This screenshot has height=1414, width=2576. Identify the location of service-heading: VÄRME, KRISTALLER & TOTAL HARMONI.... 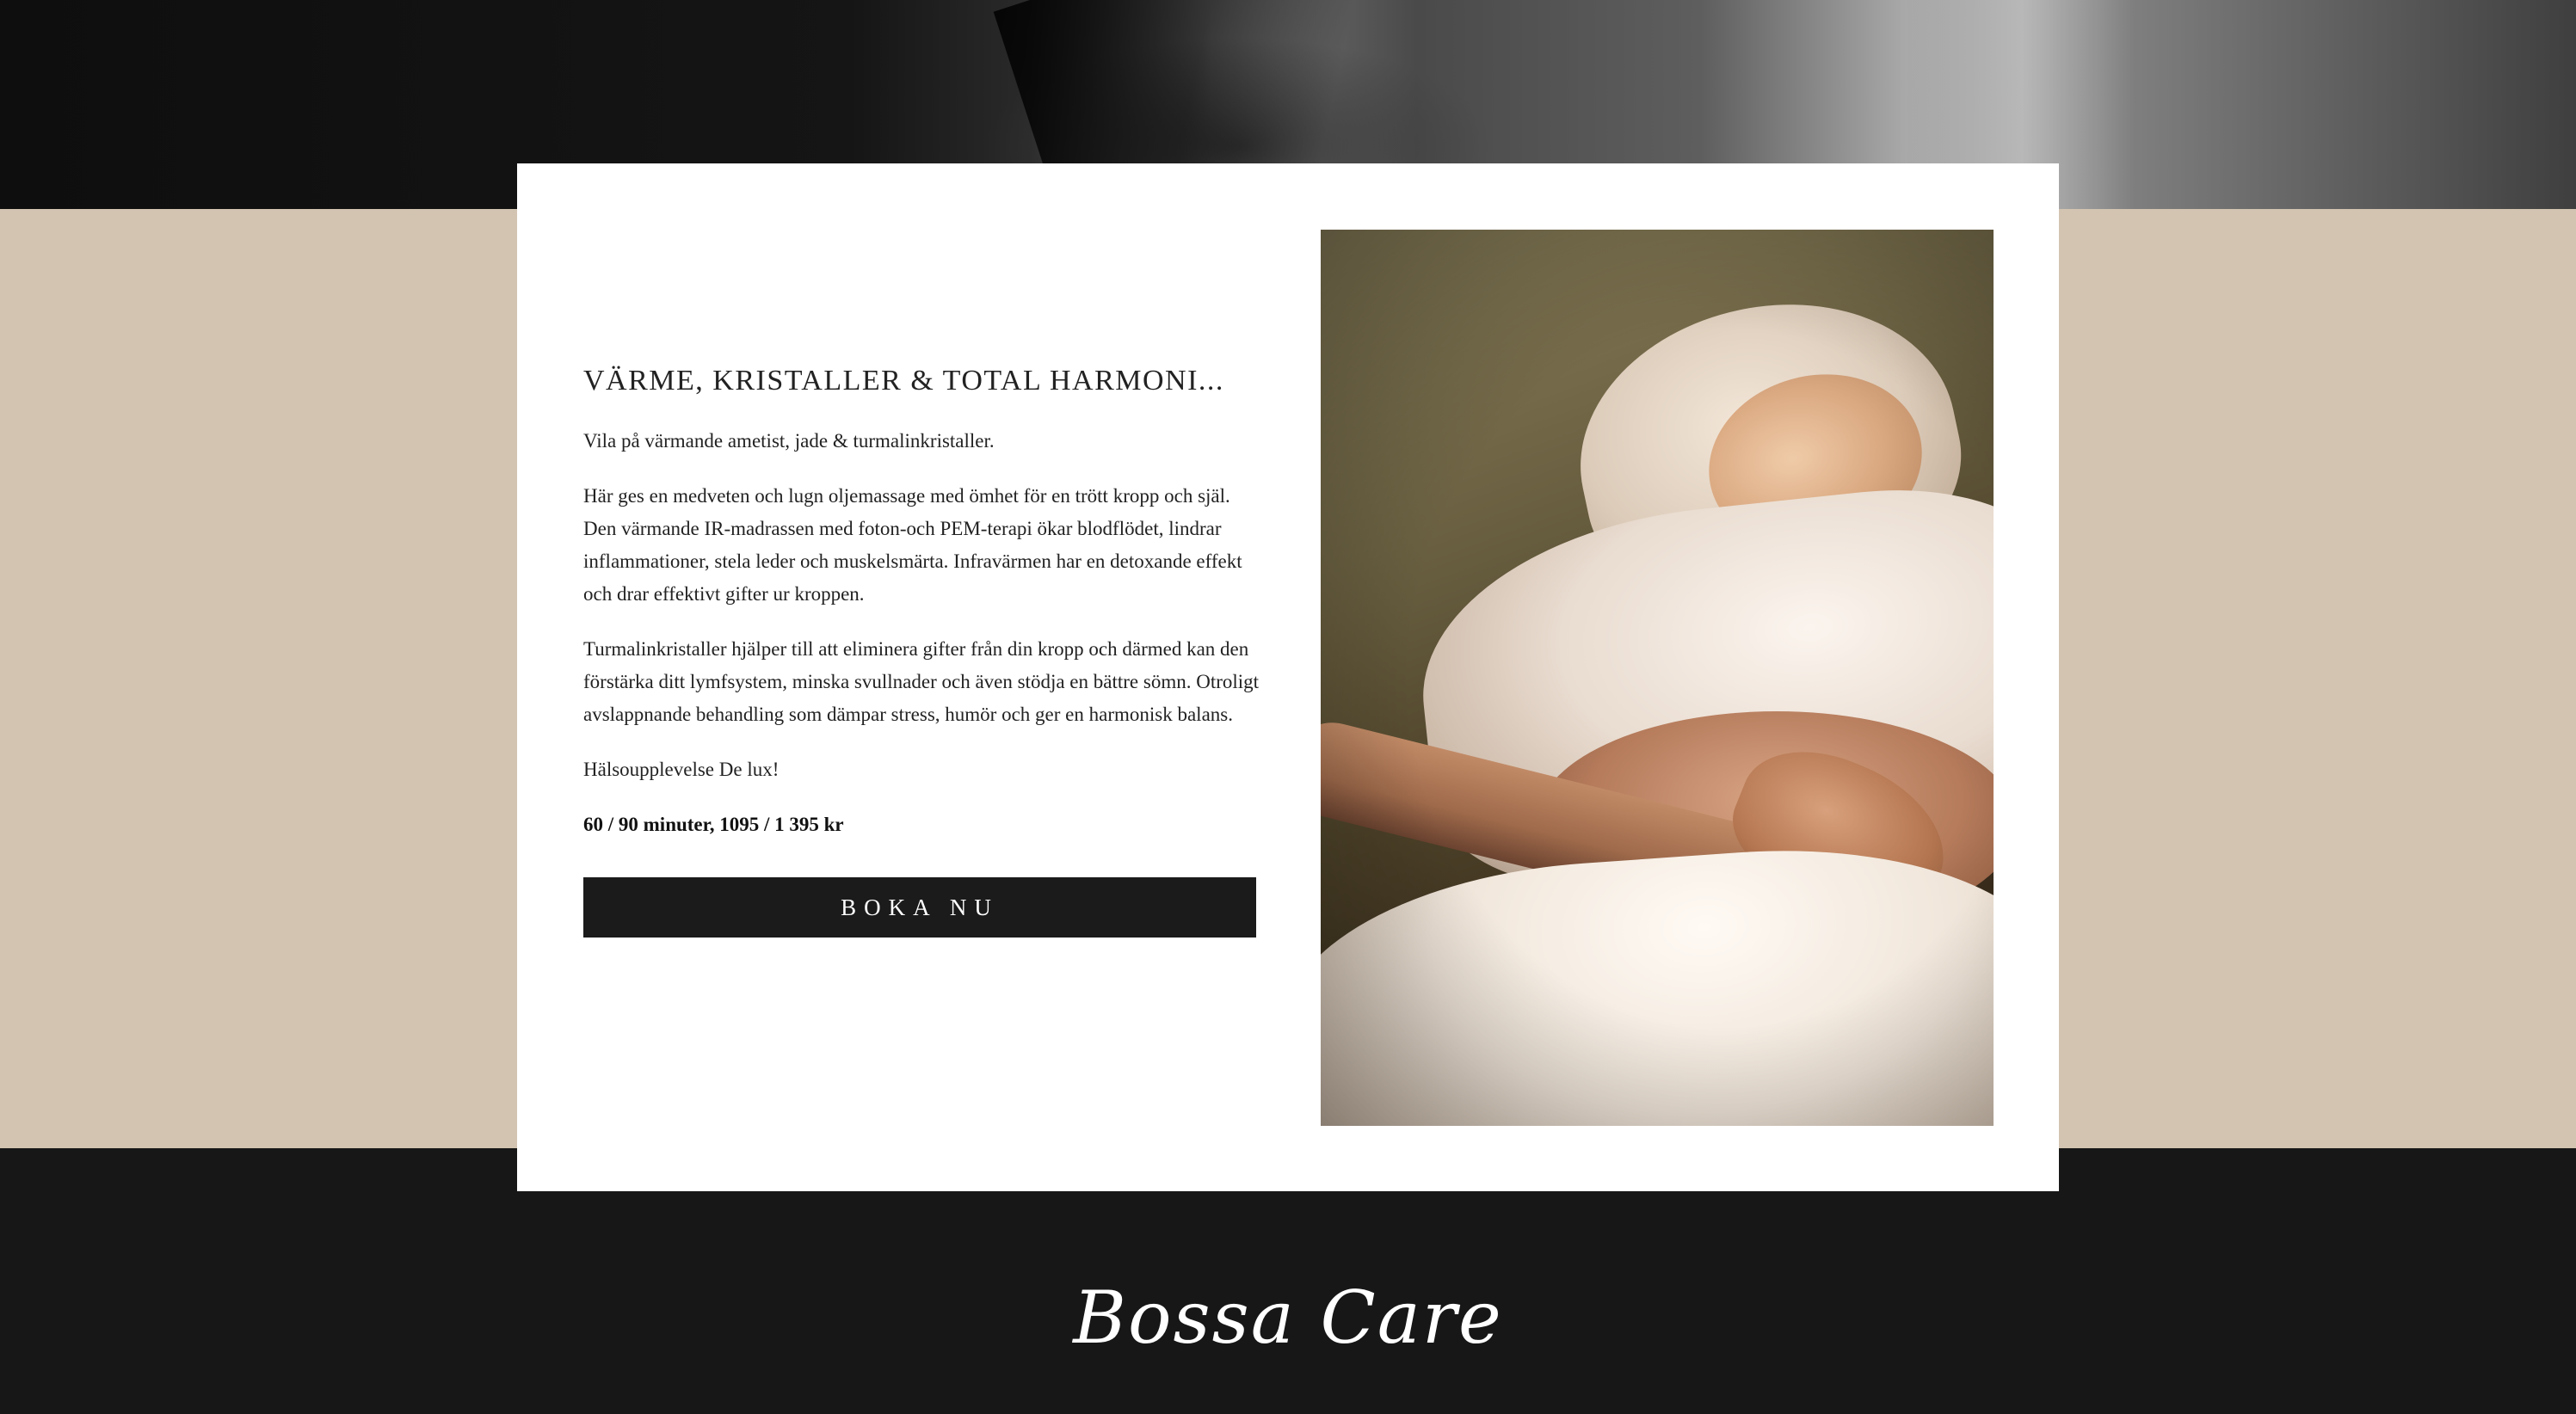
(904, 381).